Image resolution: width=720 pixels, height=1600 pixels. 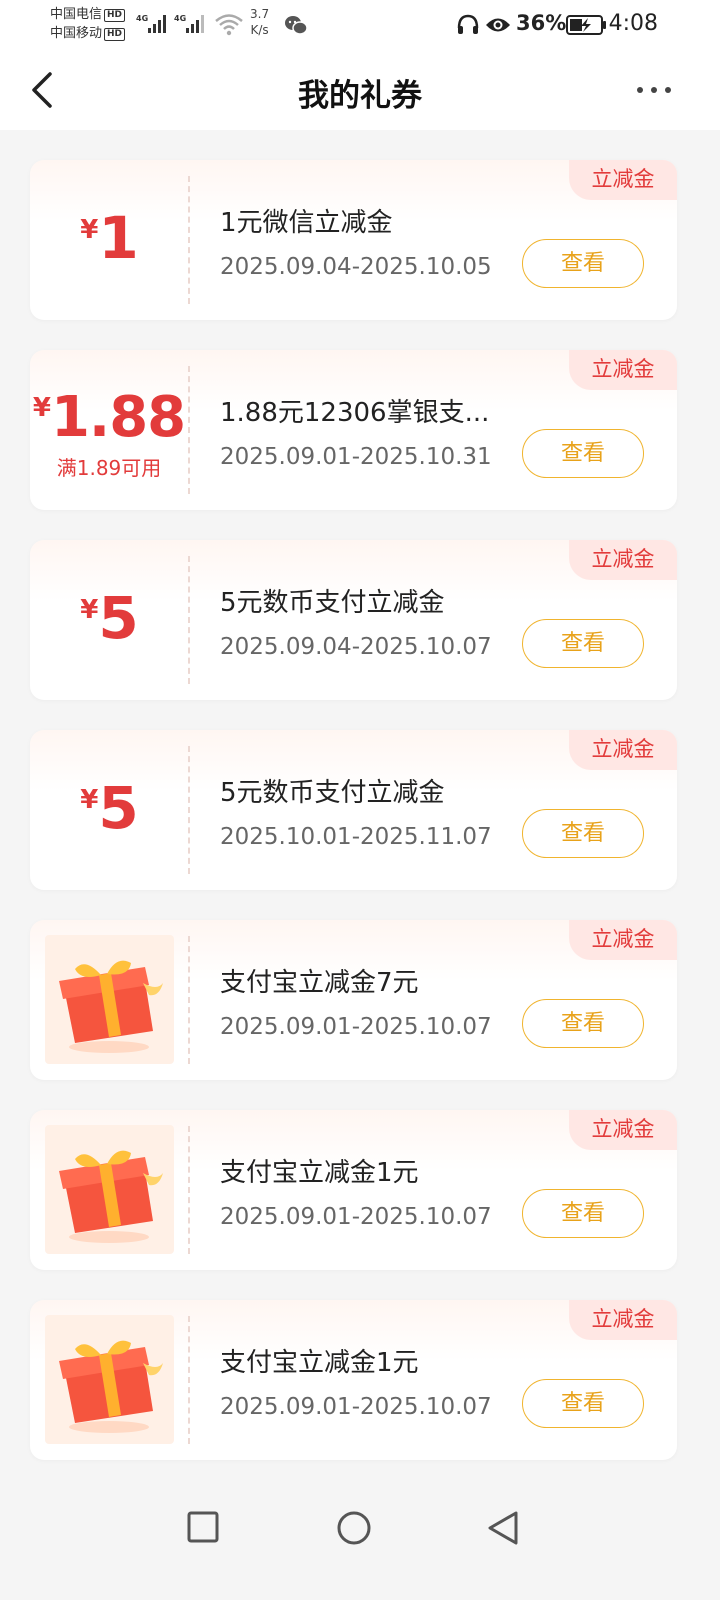 What do you see at coordinates (296, 25) in the screenshot?
I see `wechat-icon` at bounding box center [296, 25].